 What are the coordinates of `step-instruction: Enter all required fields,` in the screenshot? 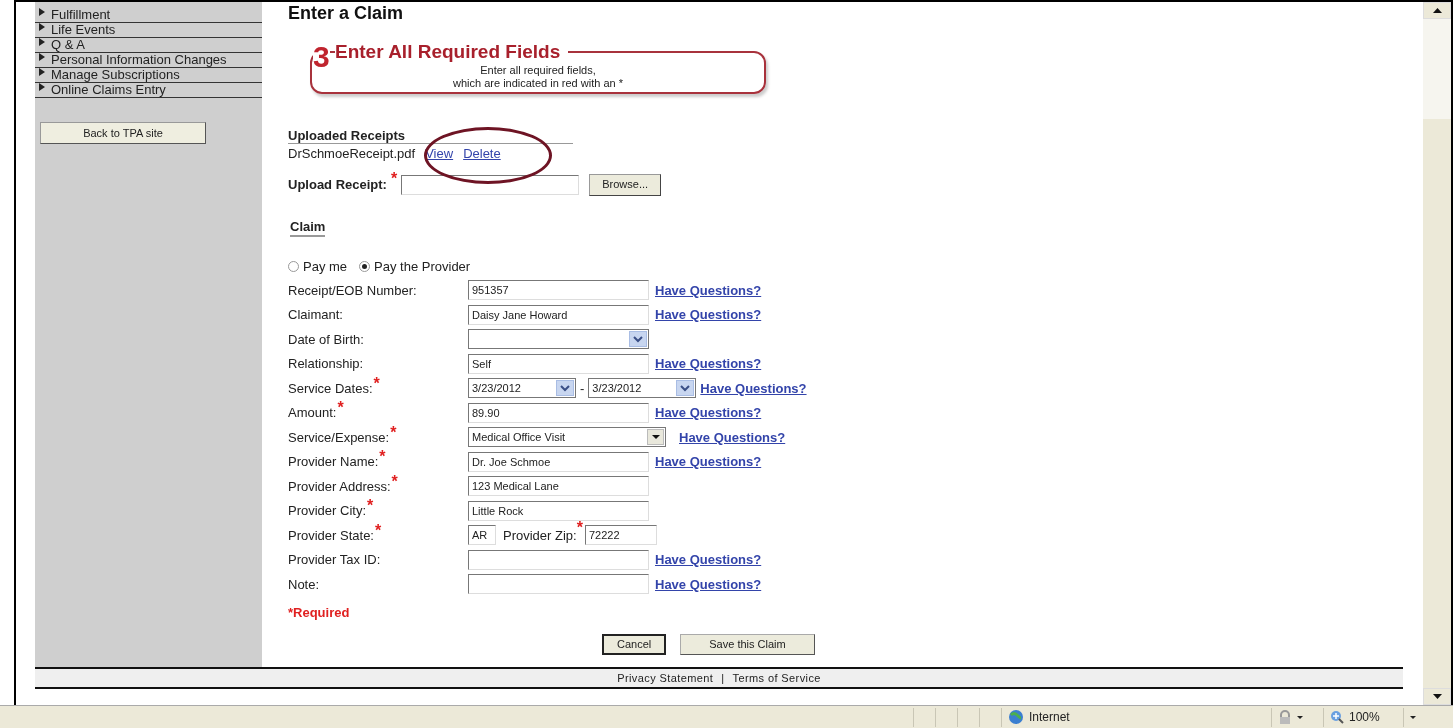 It's located at (538, 70).